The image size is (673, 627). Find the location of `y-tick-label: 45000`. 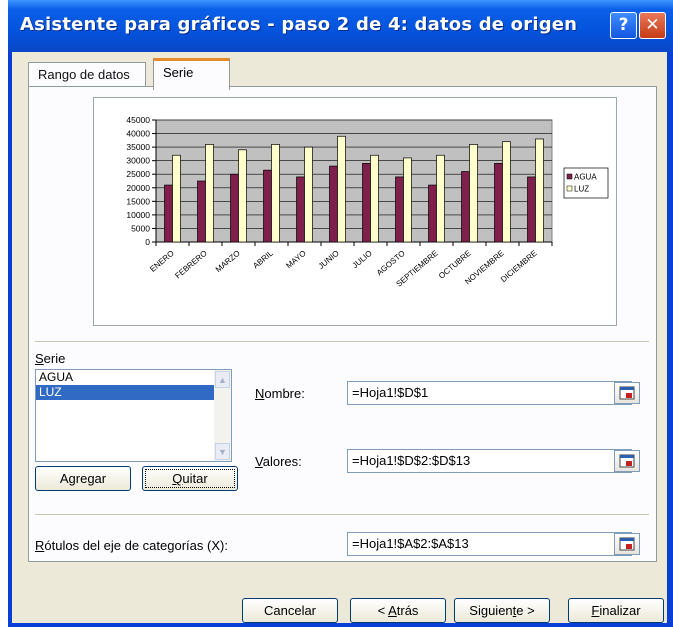

y-tick-label: 45000 is located at coordinates (138, 120).